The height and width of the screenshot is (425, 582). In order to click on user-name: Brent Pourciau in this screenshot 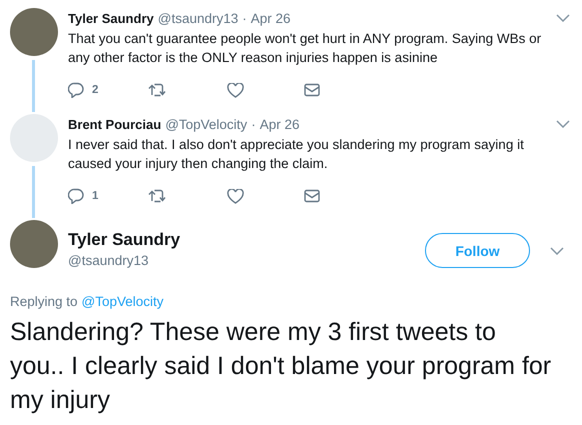, I will do `click(115, 124)`.